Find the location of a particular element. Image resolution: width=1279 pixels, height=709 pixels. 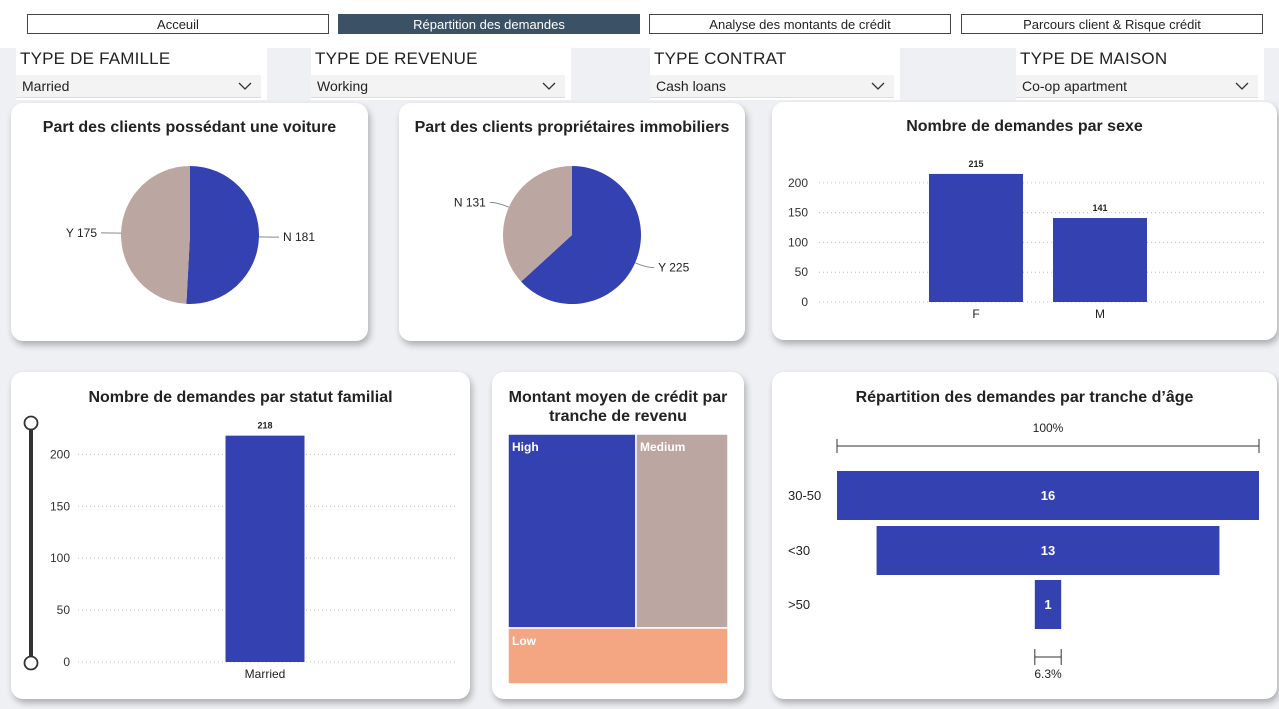

filter-label: TYPE DE FAMILLE is located at coordinates (95, 58).